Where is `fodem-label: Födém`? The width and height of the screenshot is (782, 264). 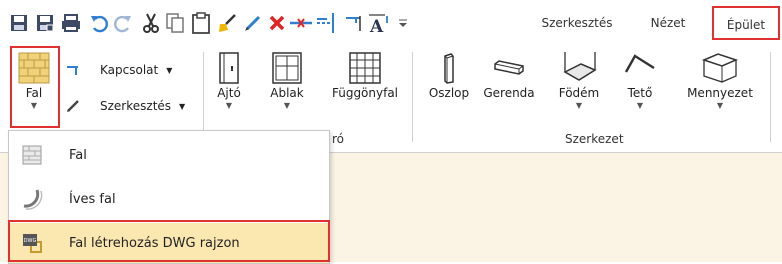
fodem-label: Födém is located at coordinates (579, 93).